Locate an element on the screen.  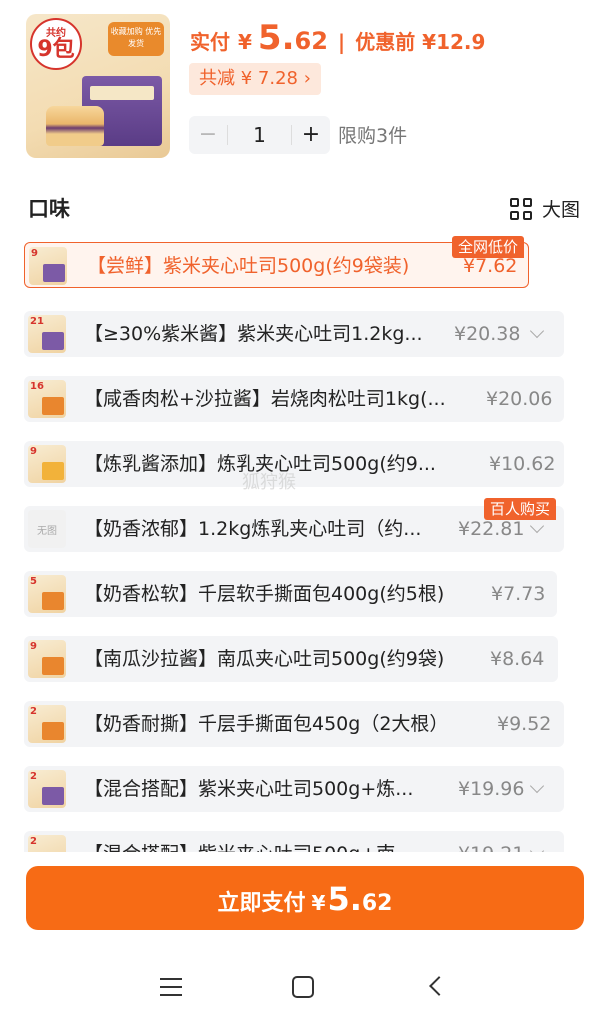
pay-currency: ¥ is located at coordinates (318, 903).